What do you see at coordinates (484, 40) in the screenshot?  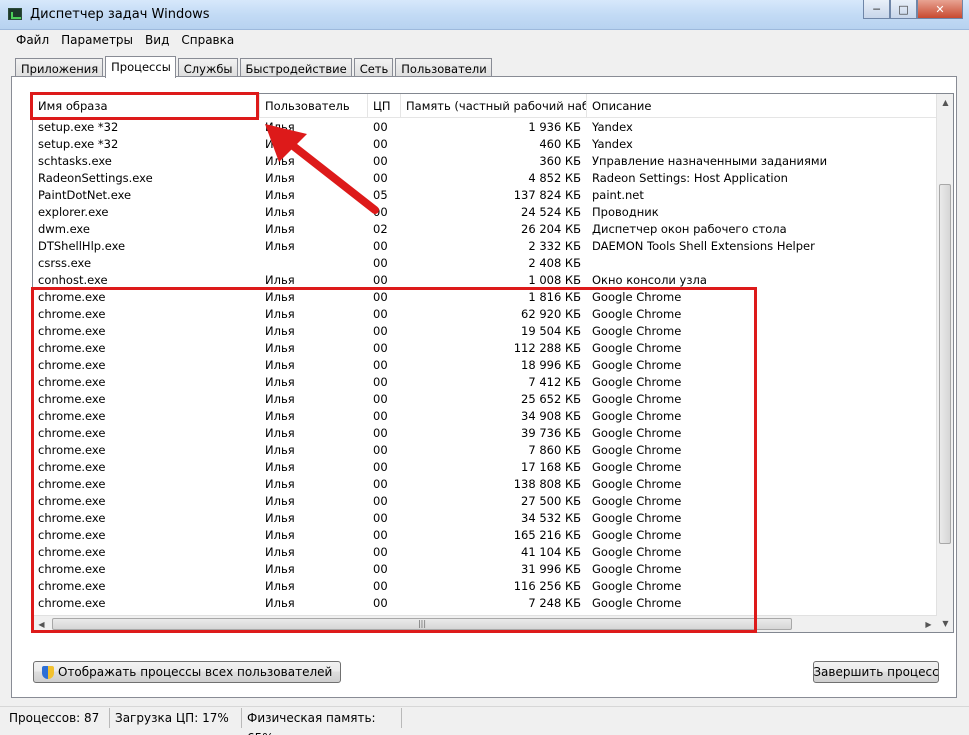 I see `menu-bar: Файл Параметры Вид Справка` at bounding box center [484, 40].